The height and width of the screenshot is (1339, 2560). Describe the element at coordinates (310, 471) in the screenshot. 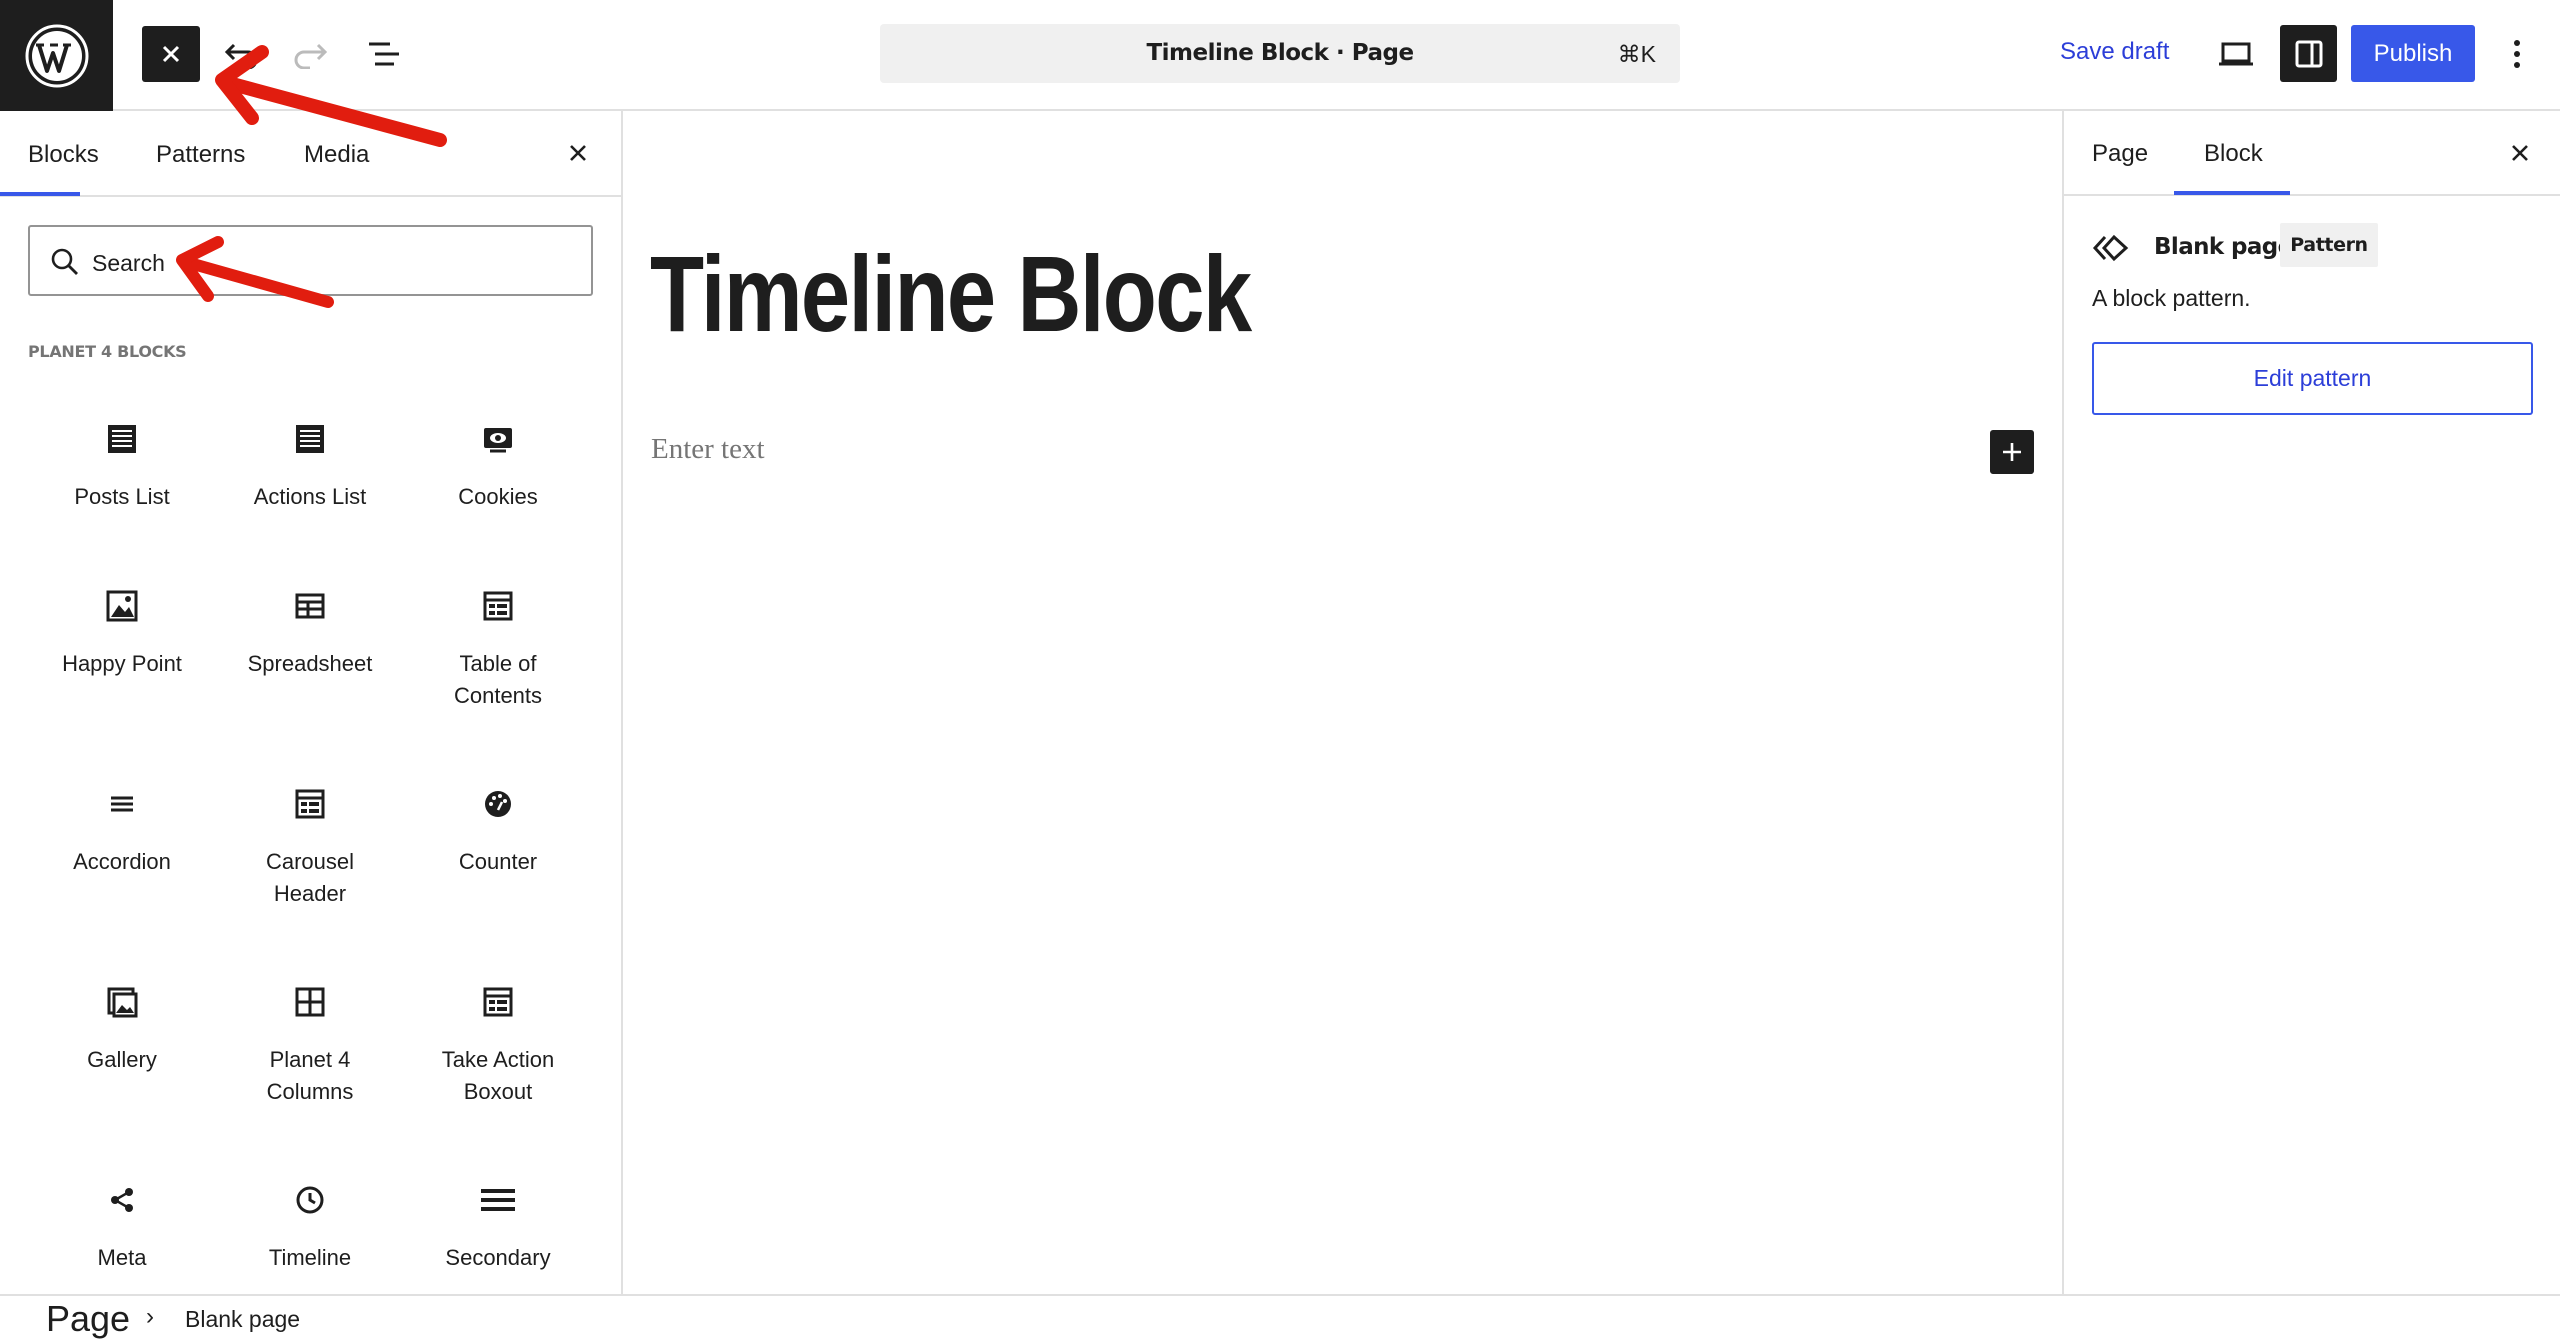

I see `block-actions-list: Actions List` at that location.